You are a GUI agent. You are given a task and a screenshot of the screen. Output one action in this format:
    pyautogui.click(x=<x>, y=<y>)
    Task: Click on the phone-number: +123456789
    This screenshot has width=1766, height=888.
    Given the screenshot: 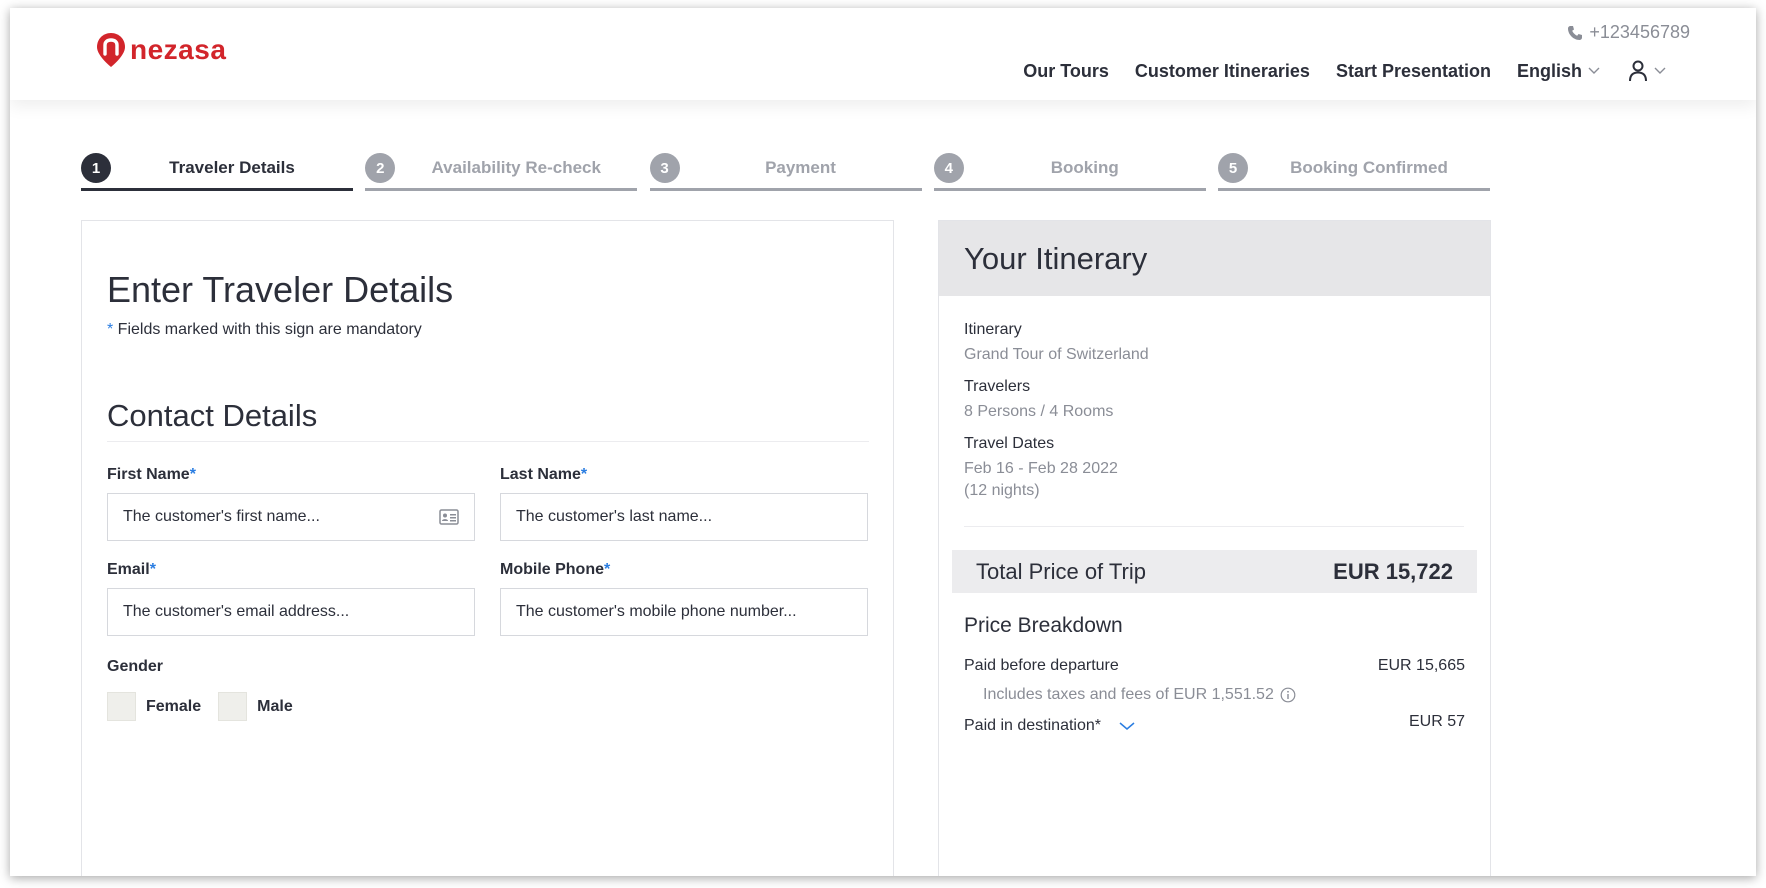 What is the action you would take?
    pyautogui.click(x=1639, y=32)
    